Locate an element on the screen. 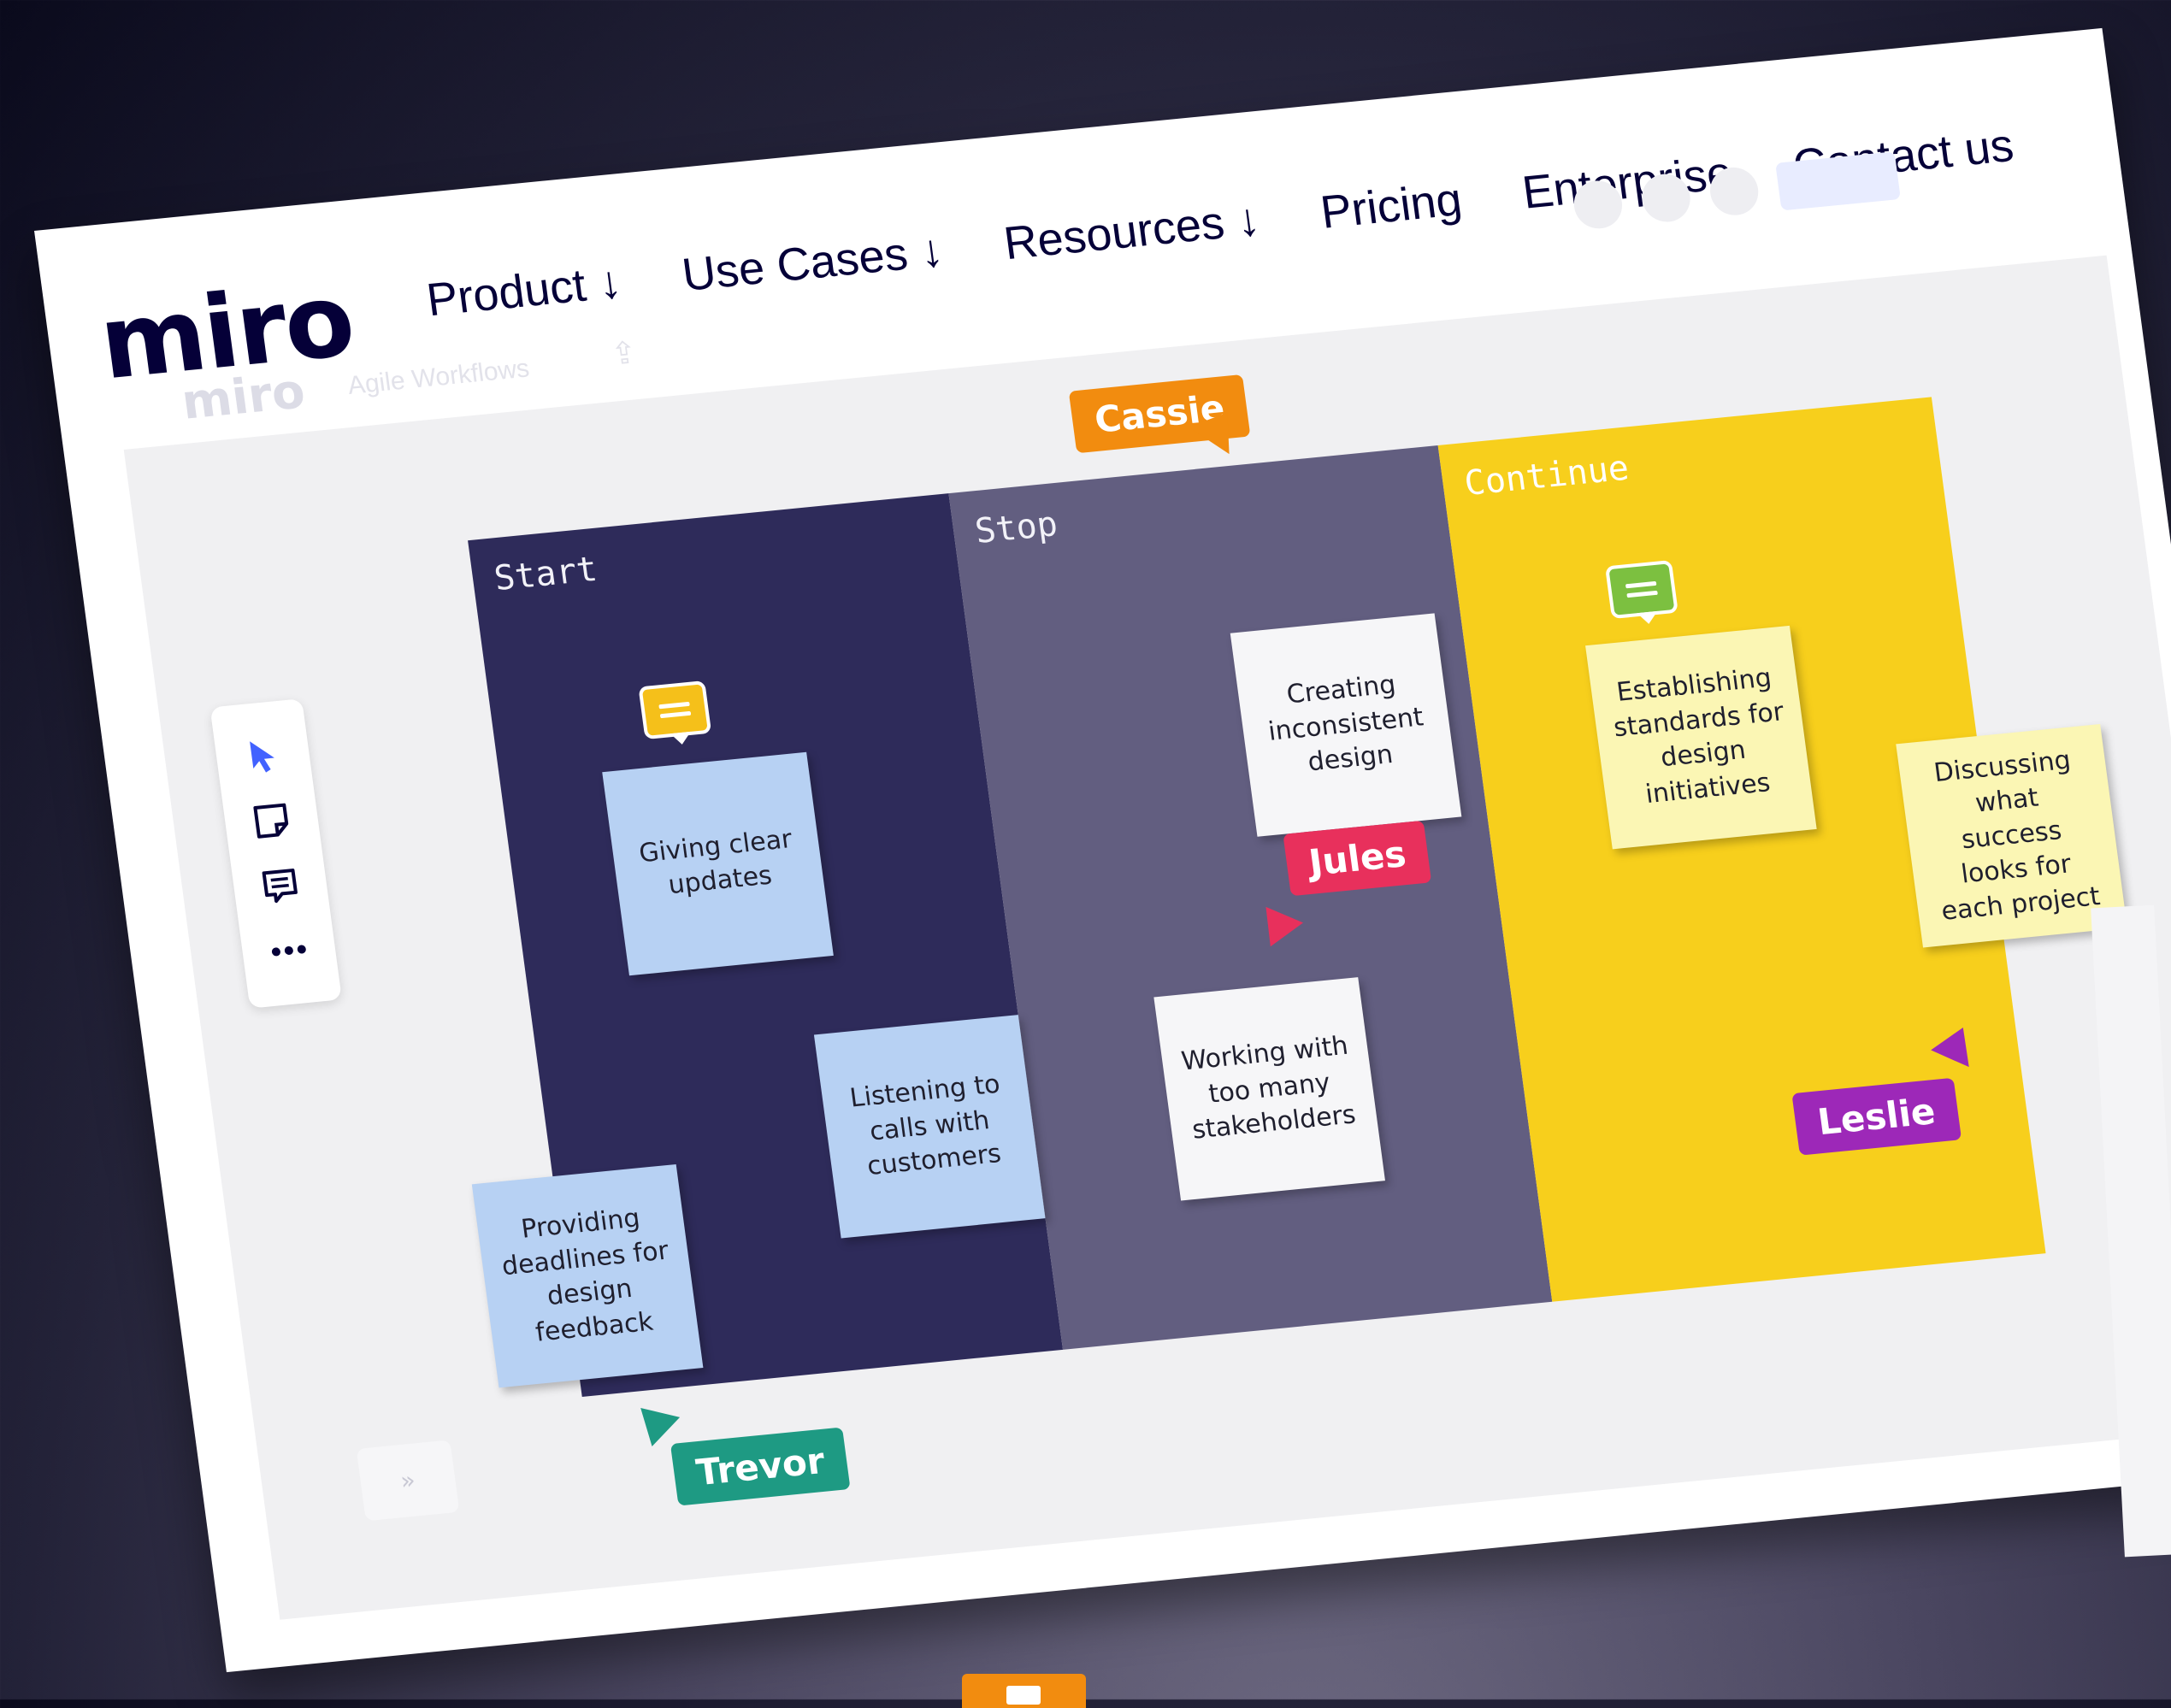 The image size is (2171, 1708). sticky-note: Giving clear updates is located at coordinates (718, 864).